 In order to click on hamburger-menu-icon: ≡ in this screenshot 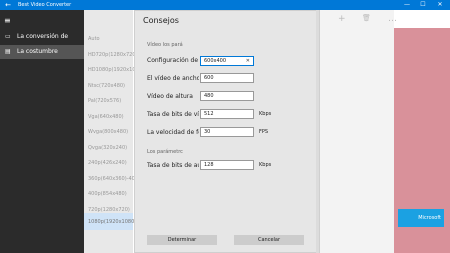, I will do `click(7, 20)`.